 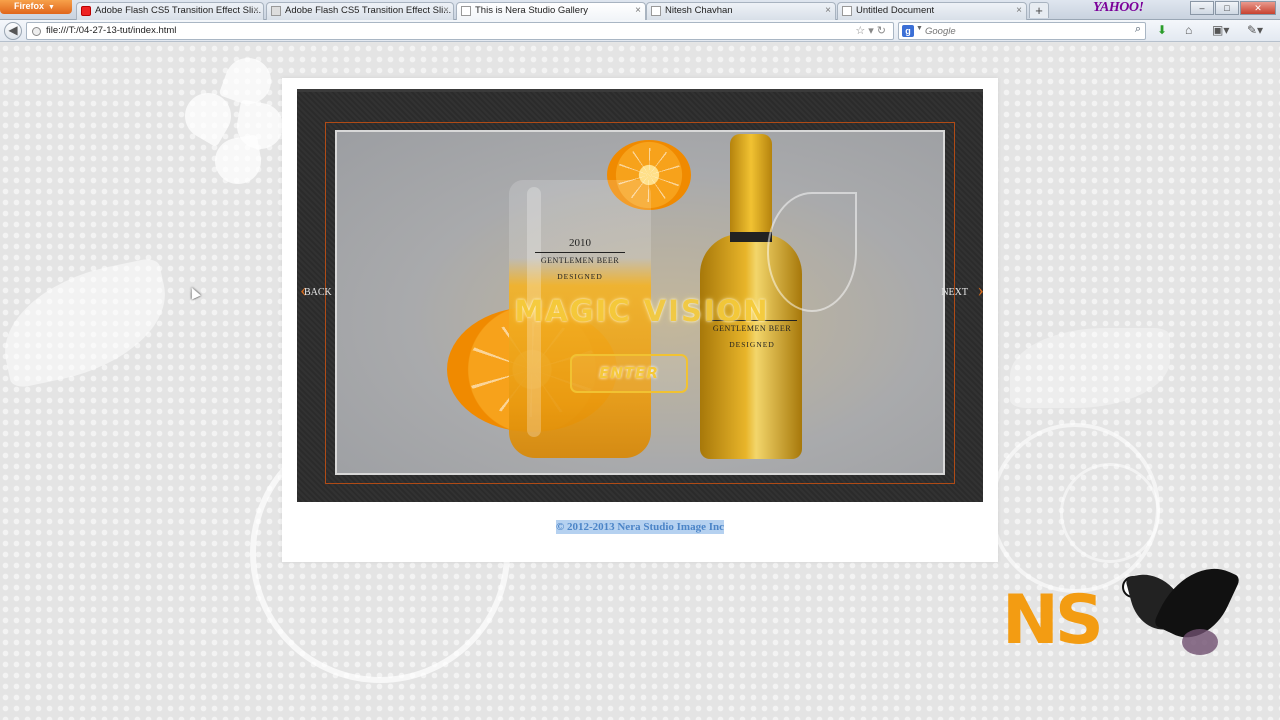 I want to click on address-bar: file:///T:/04-27-13-tut/index.html ☆▾↻, so click(x=460, y=31).